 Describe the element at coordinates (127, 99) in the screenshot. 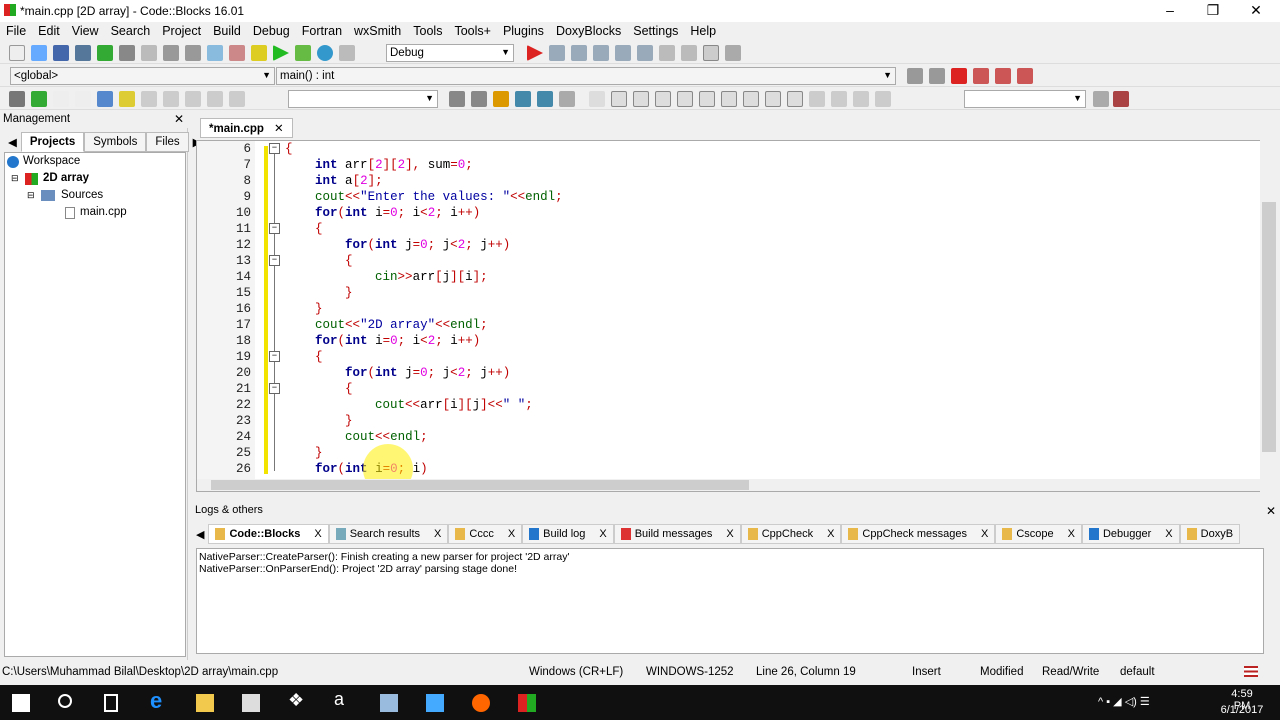

I see `chm-help-icon` at that location.